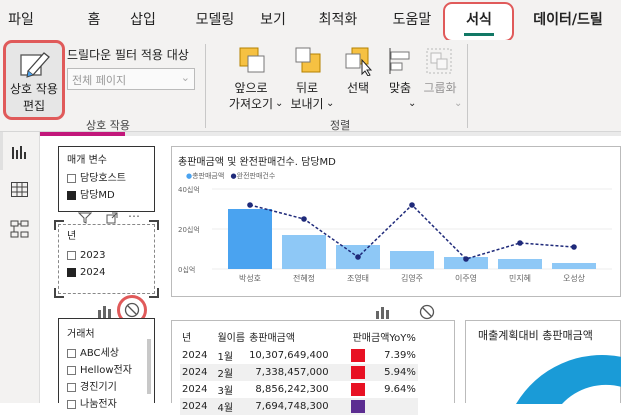  I want to click on table-cell: 1월, so click(225, 357).